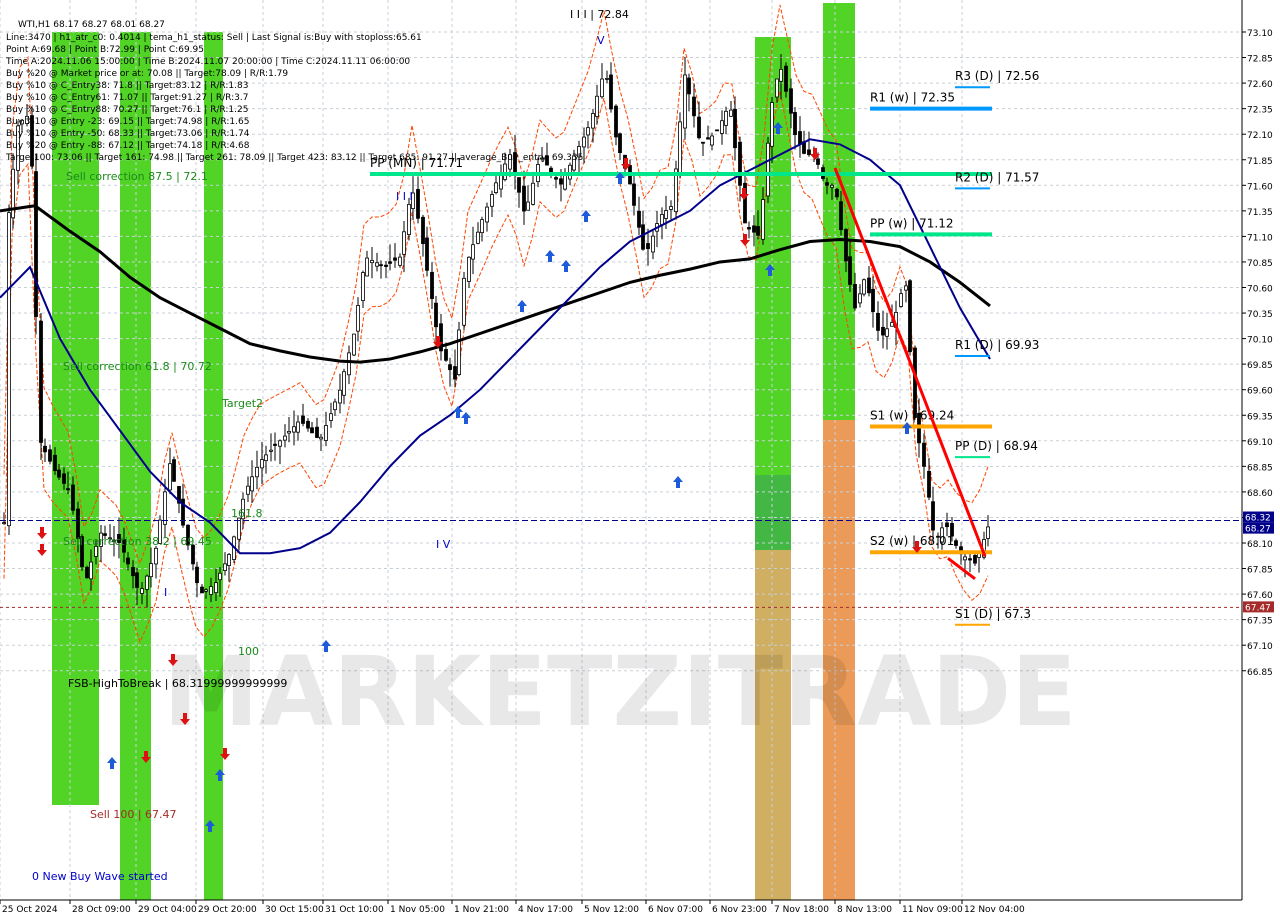 The height and width of the screenshot is (924, 1280). I want to click on chart-annotation: I I I | 72.84, so click(599, 14).